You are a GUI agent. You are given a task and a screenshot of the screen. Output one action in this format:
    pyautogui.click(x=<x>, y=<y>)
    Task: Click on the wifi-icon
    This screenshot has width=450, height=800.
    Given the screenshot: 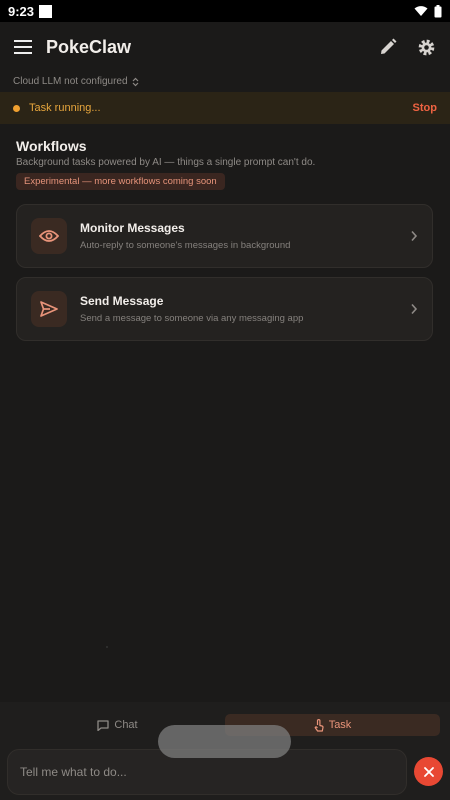 What is the action you would take?
    pyautogui.click(x=421, y=11)
    